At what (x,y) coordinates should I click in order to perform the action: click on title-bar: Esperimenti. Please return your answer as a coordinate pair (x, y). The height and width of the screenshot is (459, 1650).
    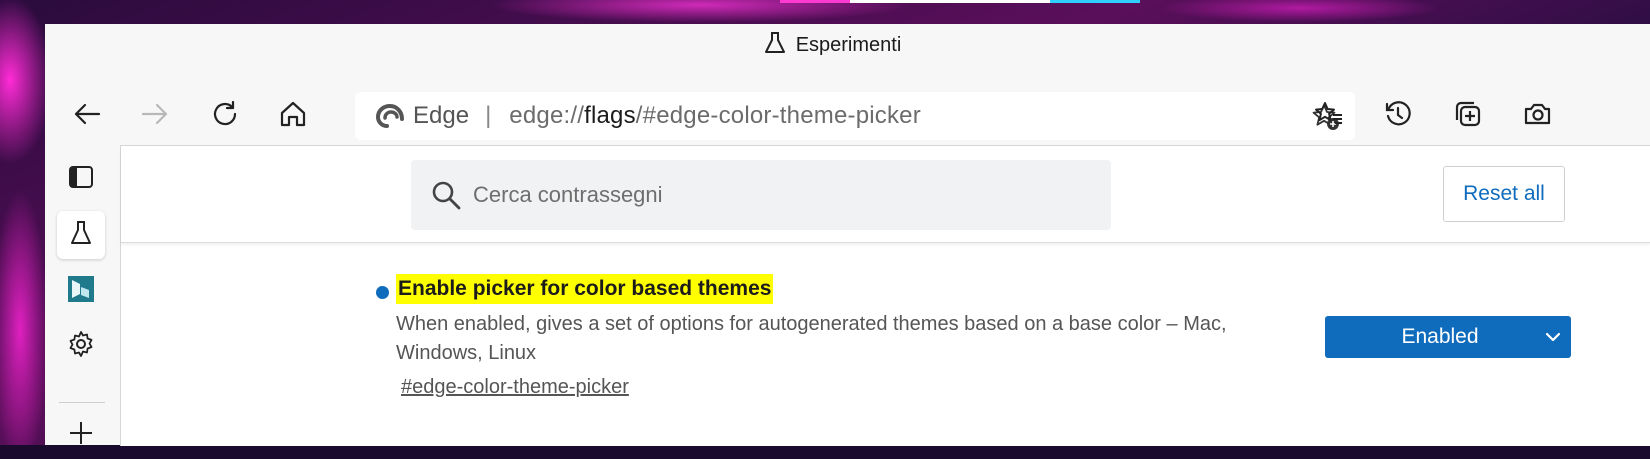
    Looking at the image, I should click on (847, 45).